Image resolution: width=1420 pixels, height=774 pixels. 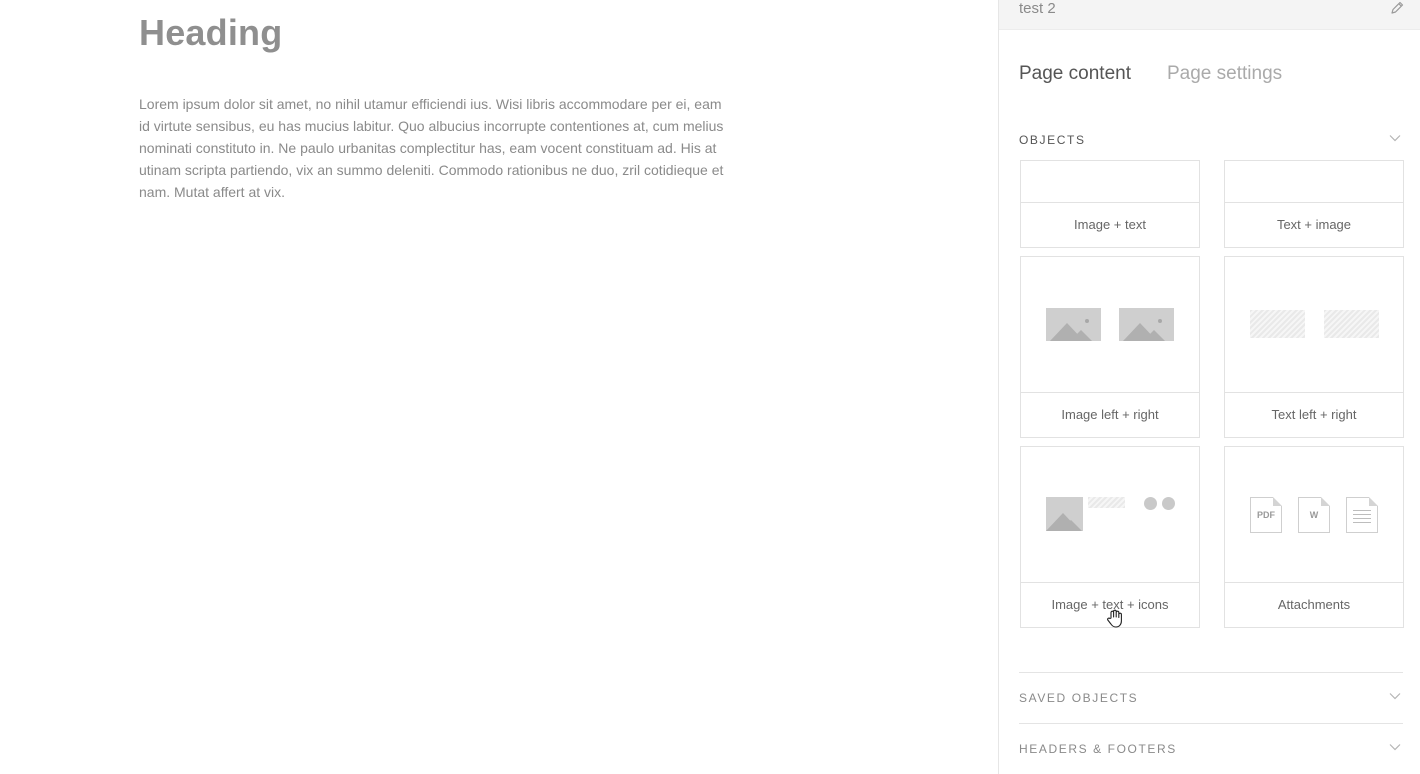 What do you see at coordinates (1114, 618) in the screenshot?
I see `hand-cursor-icon` at bounding box center [1114, 618].